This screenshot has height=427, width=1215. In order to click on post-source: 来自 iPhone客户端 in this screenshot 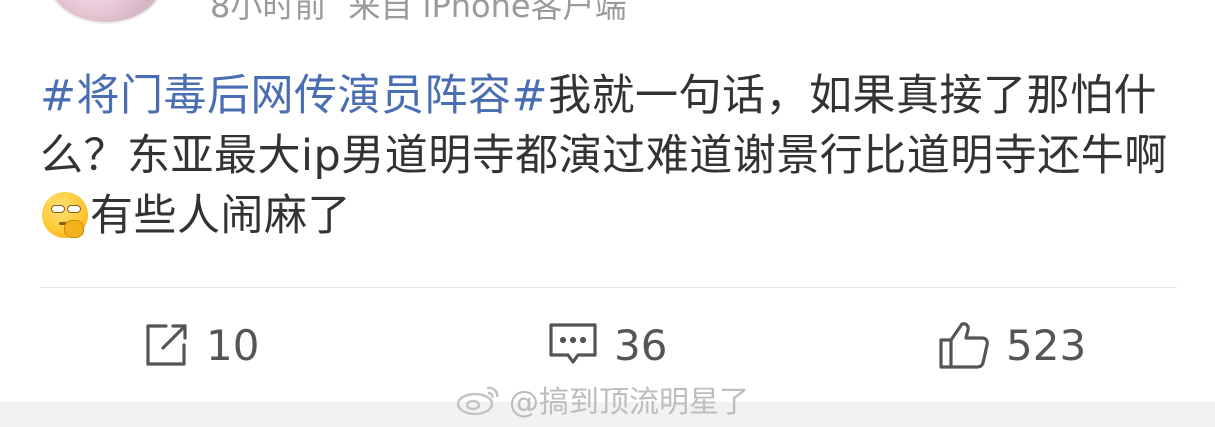, I will do `click(487, 12)`.